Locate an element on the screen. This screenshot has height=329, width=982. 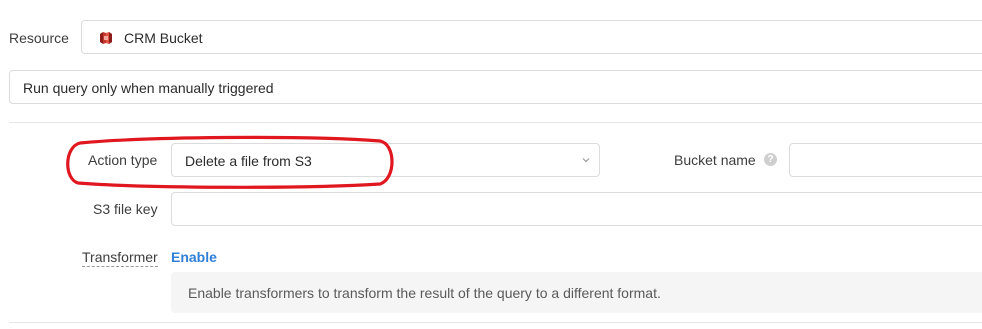
resource-label: Resource is located at coordinates (39, 38).